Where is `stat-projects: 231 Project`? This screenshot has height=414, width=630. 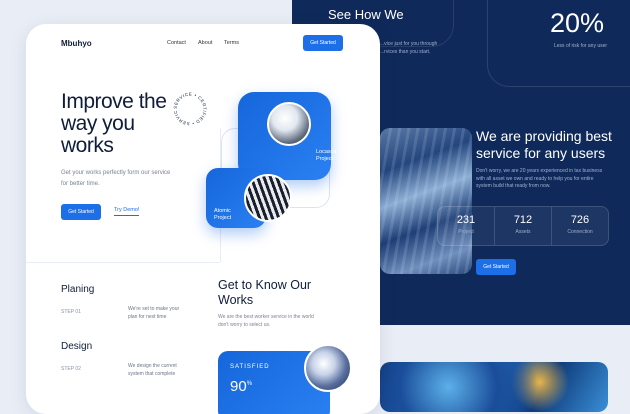 stat-projects: 231 Project is located at coordinates (466, 226).